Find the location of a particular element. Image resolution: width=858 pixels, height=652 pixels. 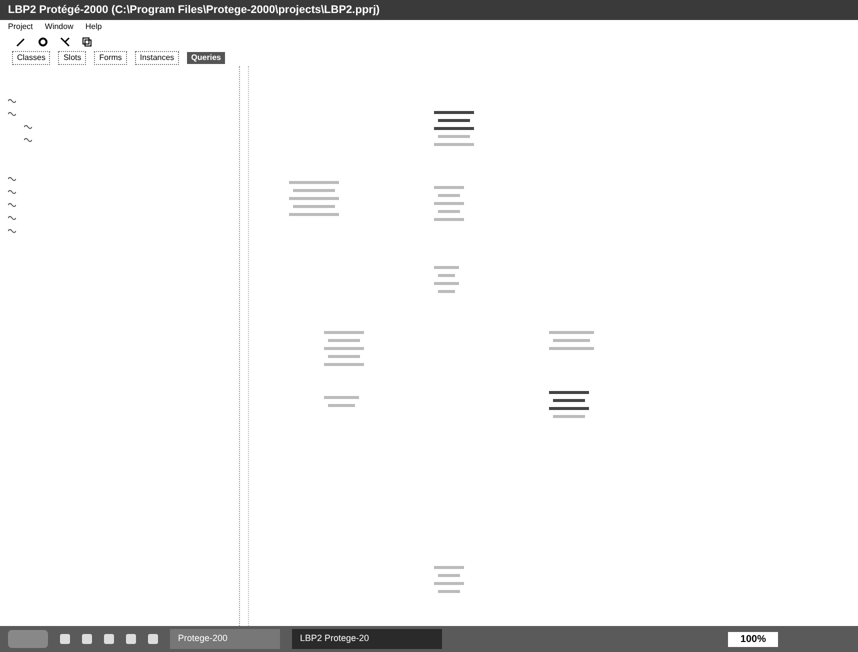

menu-item: Window is located at coordinates (59, 27).